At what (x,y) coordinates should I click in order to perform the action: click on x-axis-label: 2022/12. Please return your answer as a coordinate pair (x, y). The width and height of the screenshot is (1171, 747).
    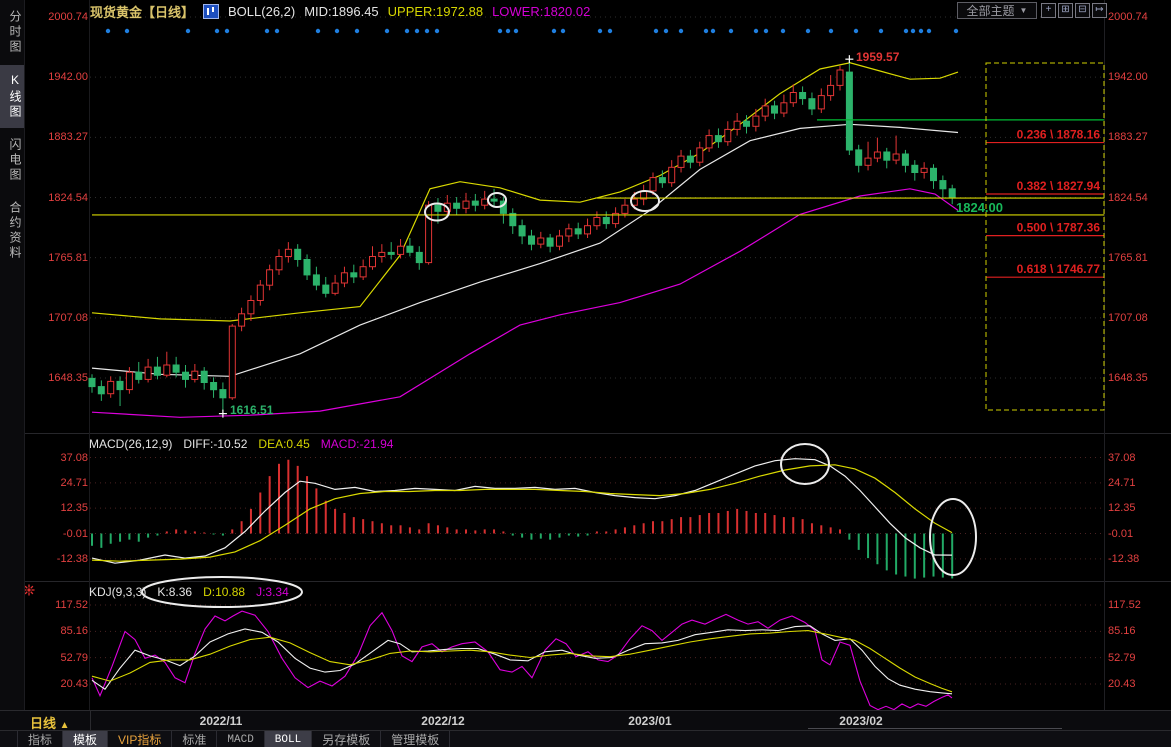
    Looking at the image, I should click on (443, 721).